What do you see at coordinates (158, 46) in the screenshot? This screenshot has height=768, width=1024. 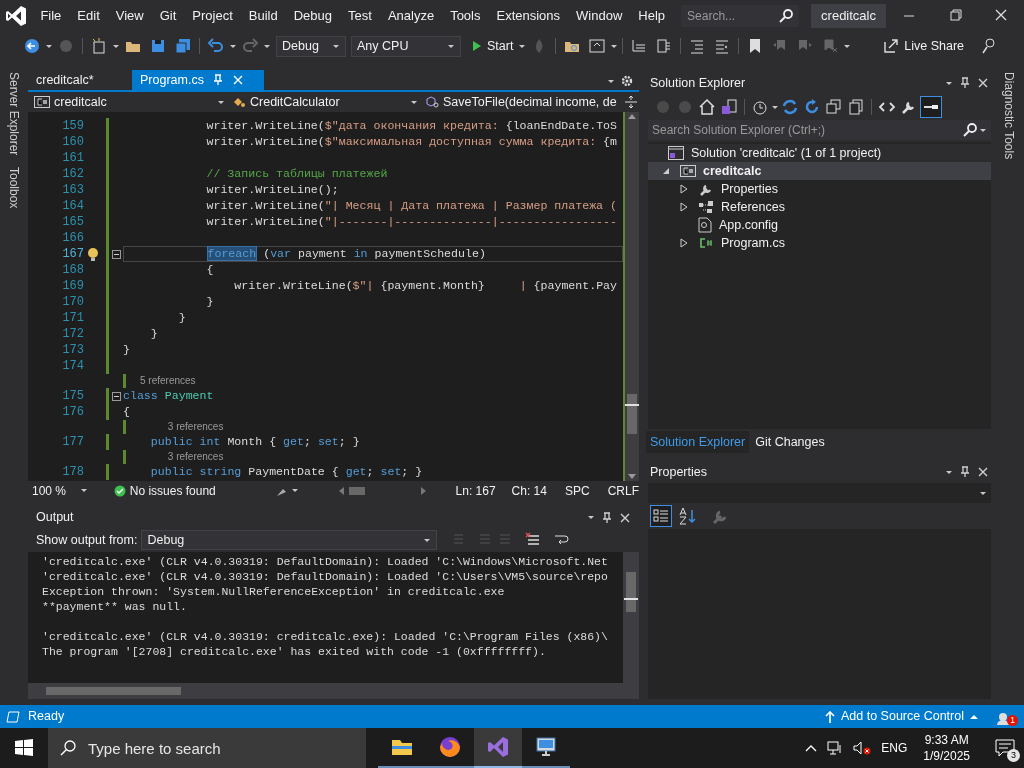 I see `save-icon` at bounding box center [158, 46].